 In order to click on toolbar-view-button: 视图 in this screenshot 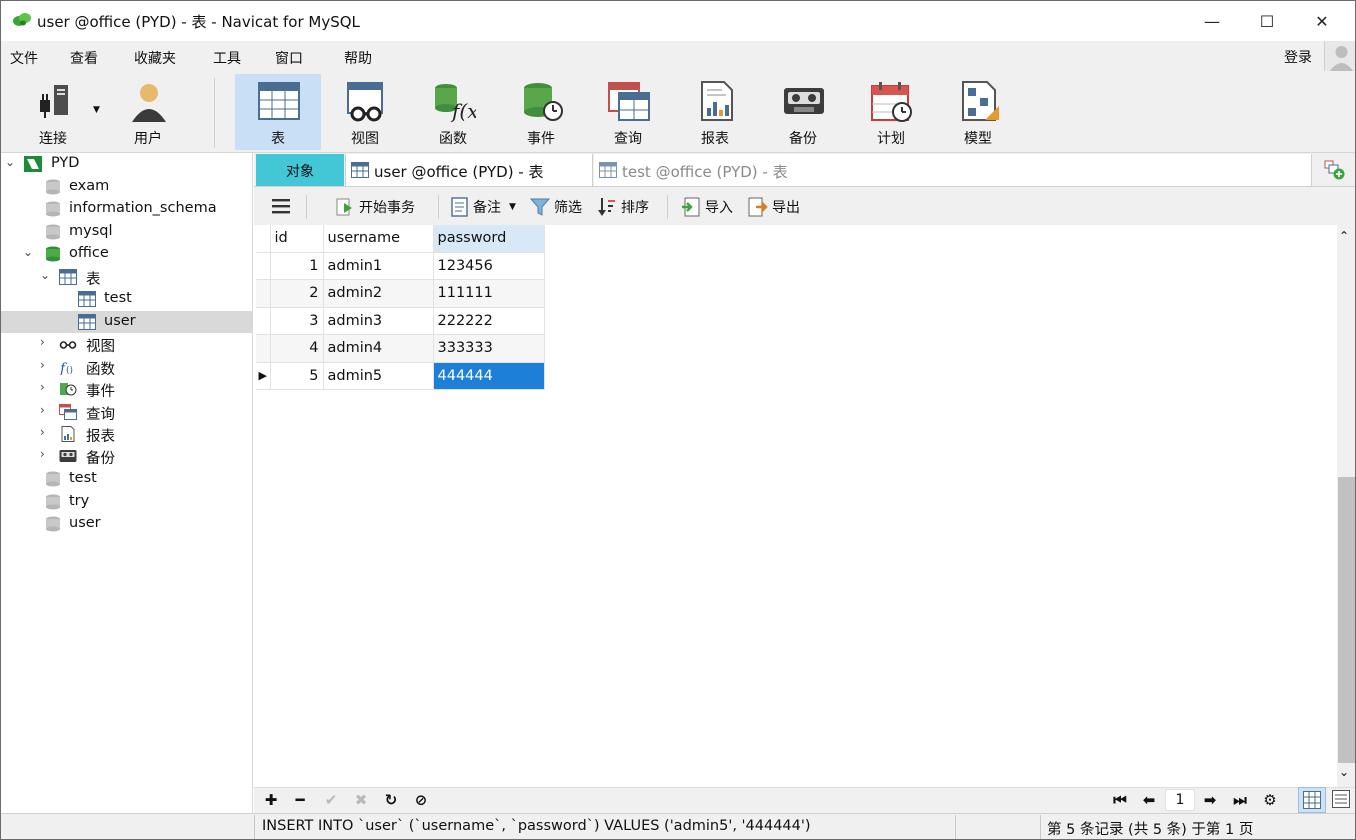, I will do `click(365, 112)`.